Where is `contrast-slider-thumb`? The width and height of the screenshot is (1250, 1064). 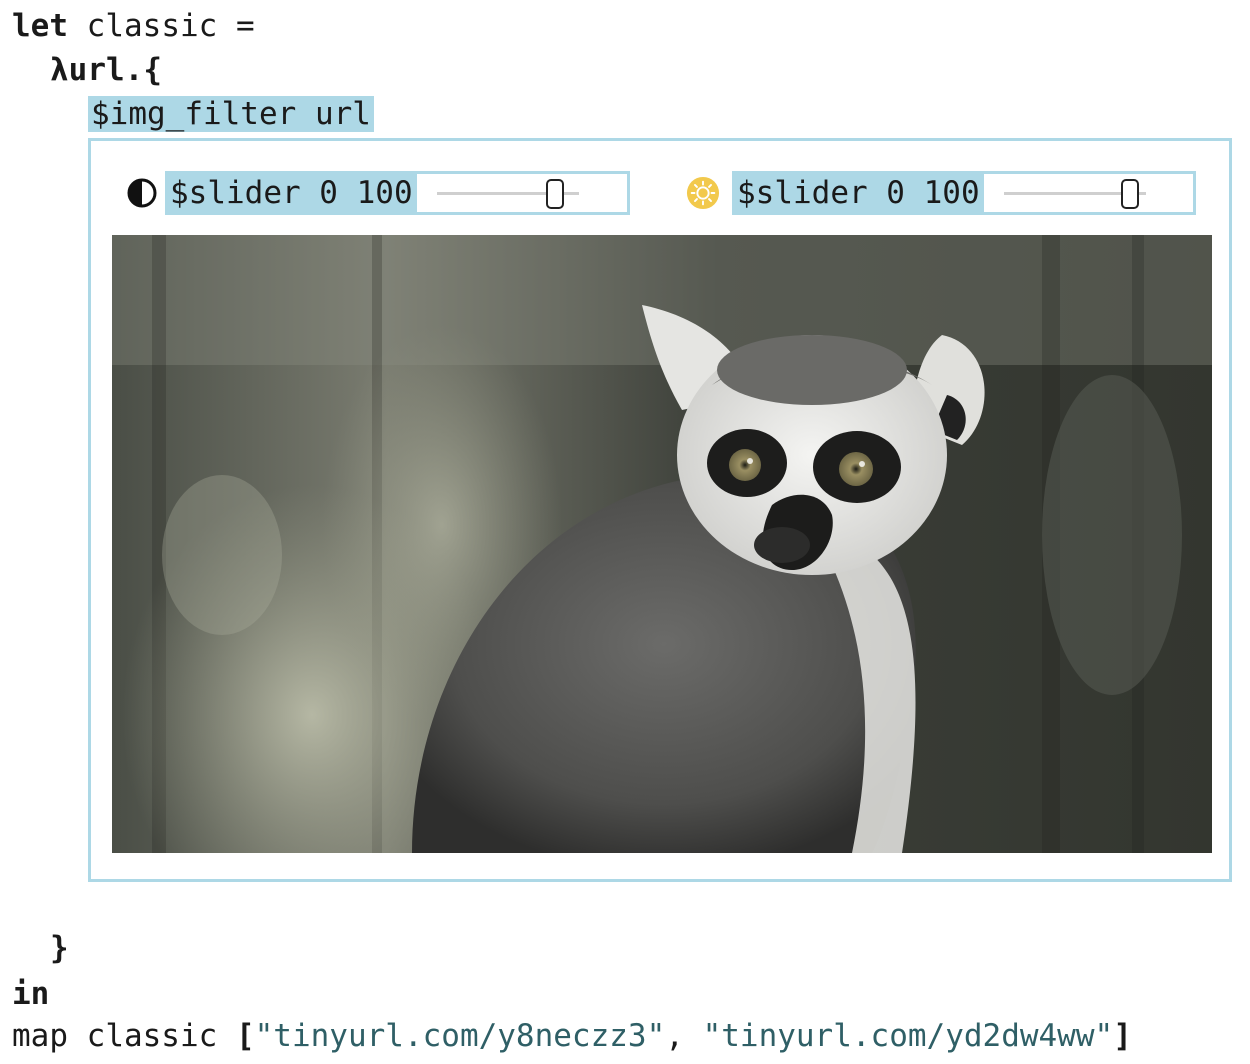 contrast-slider-thumb is located at coordinates (554, 194).